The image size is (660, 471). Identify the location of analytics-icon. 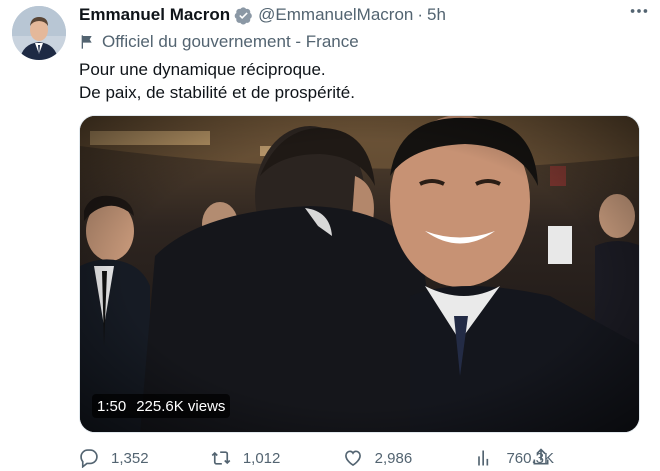
(483, 458).